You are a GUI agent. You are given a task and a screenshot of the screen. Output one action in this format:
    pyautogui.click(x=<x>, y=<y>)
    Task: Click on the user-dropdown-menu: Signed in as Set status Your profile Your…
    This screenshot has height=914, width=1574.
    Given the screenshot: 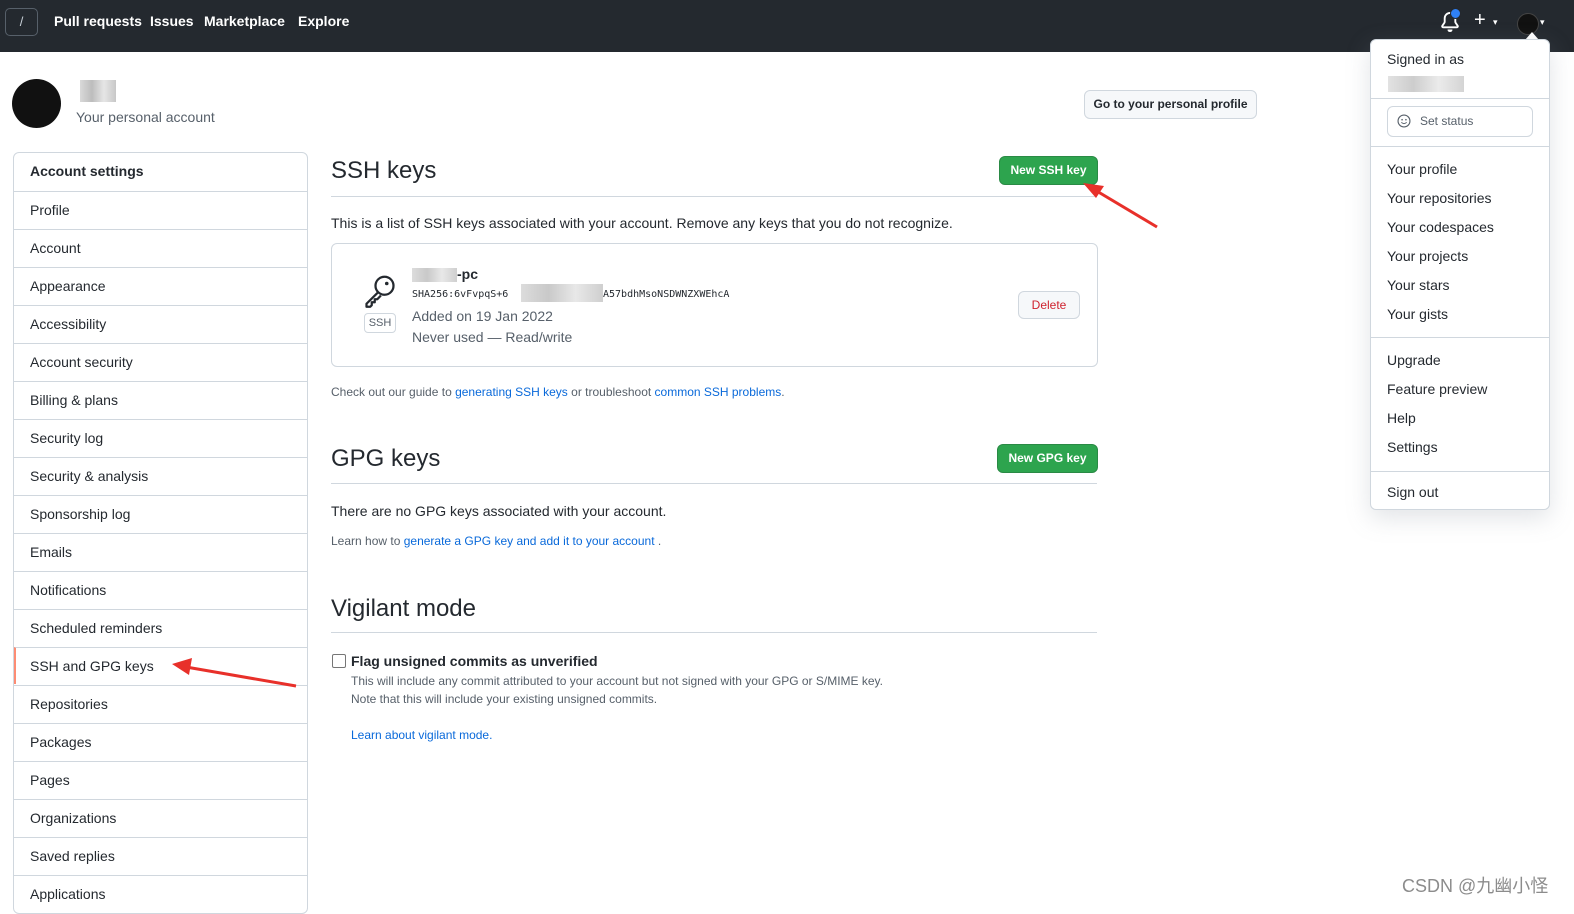 What is the action you would take?
    pyautogui.click(x=1460, y=274)
    